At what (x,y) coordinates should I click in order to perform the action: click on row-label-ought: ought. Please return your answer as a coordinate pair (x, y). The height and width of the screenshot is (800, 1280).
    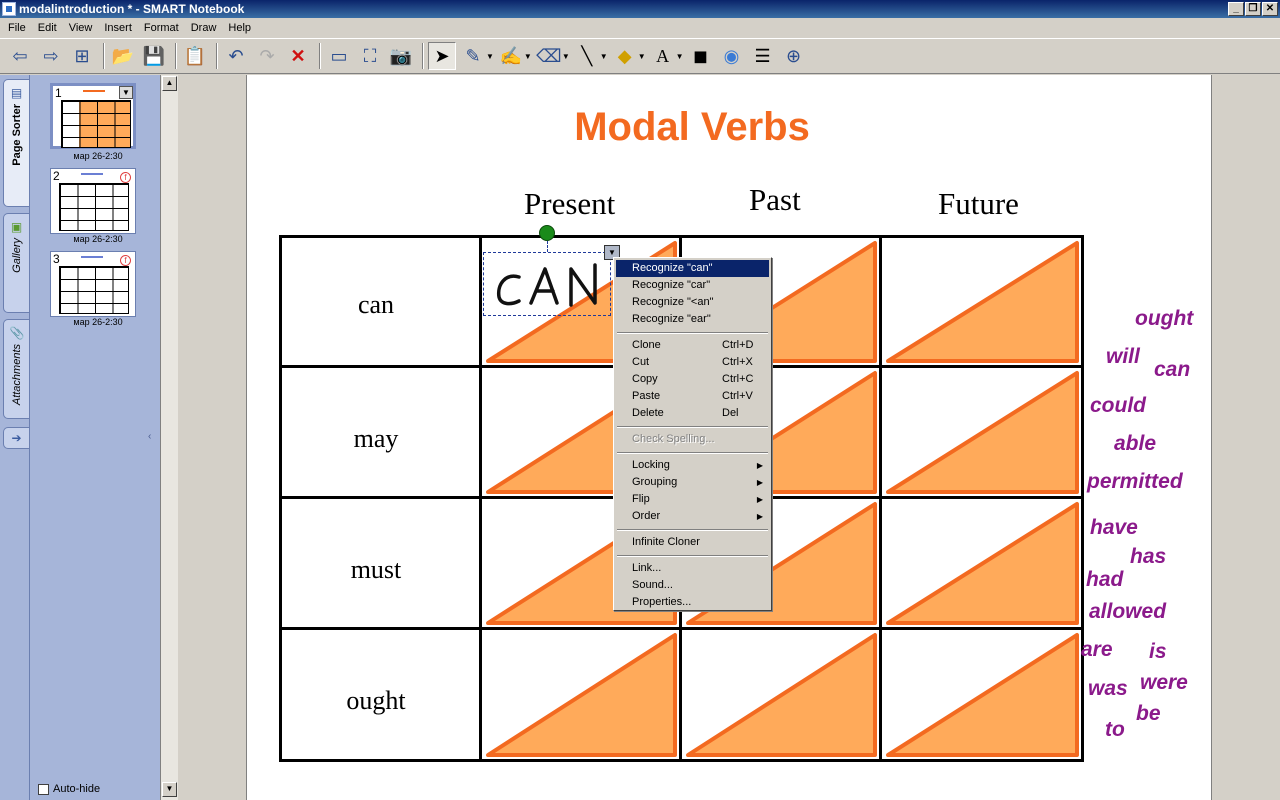
    Looking at the image, I should click on (376, 701).